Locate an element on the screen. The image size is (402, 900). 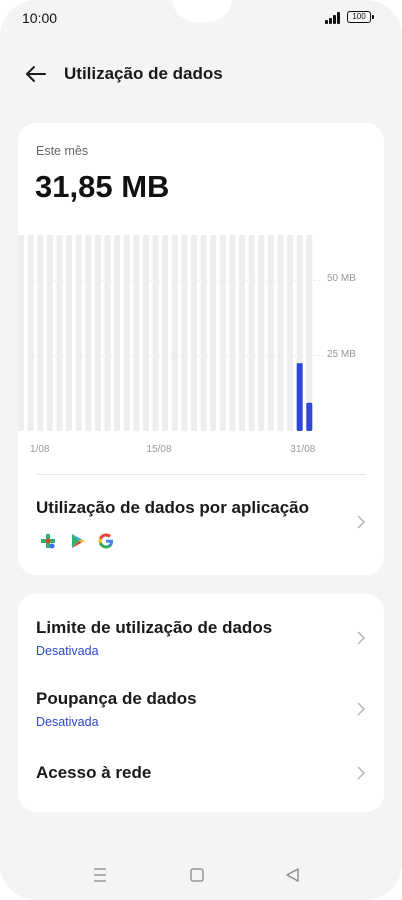
x-tick-label: 31/08 is located at coordinates (303, 449).